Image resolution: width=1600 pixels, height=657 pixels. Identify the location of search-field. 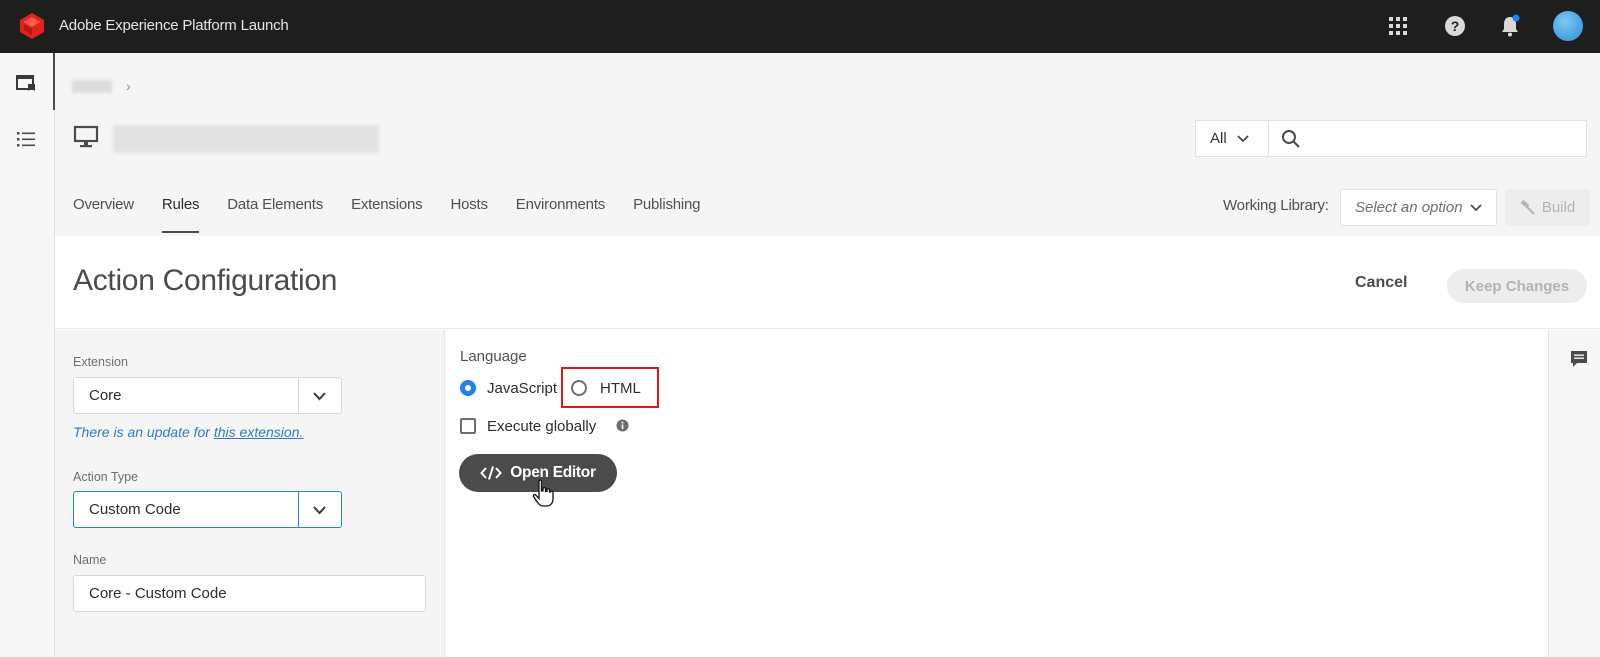
(1427, 138).